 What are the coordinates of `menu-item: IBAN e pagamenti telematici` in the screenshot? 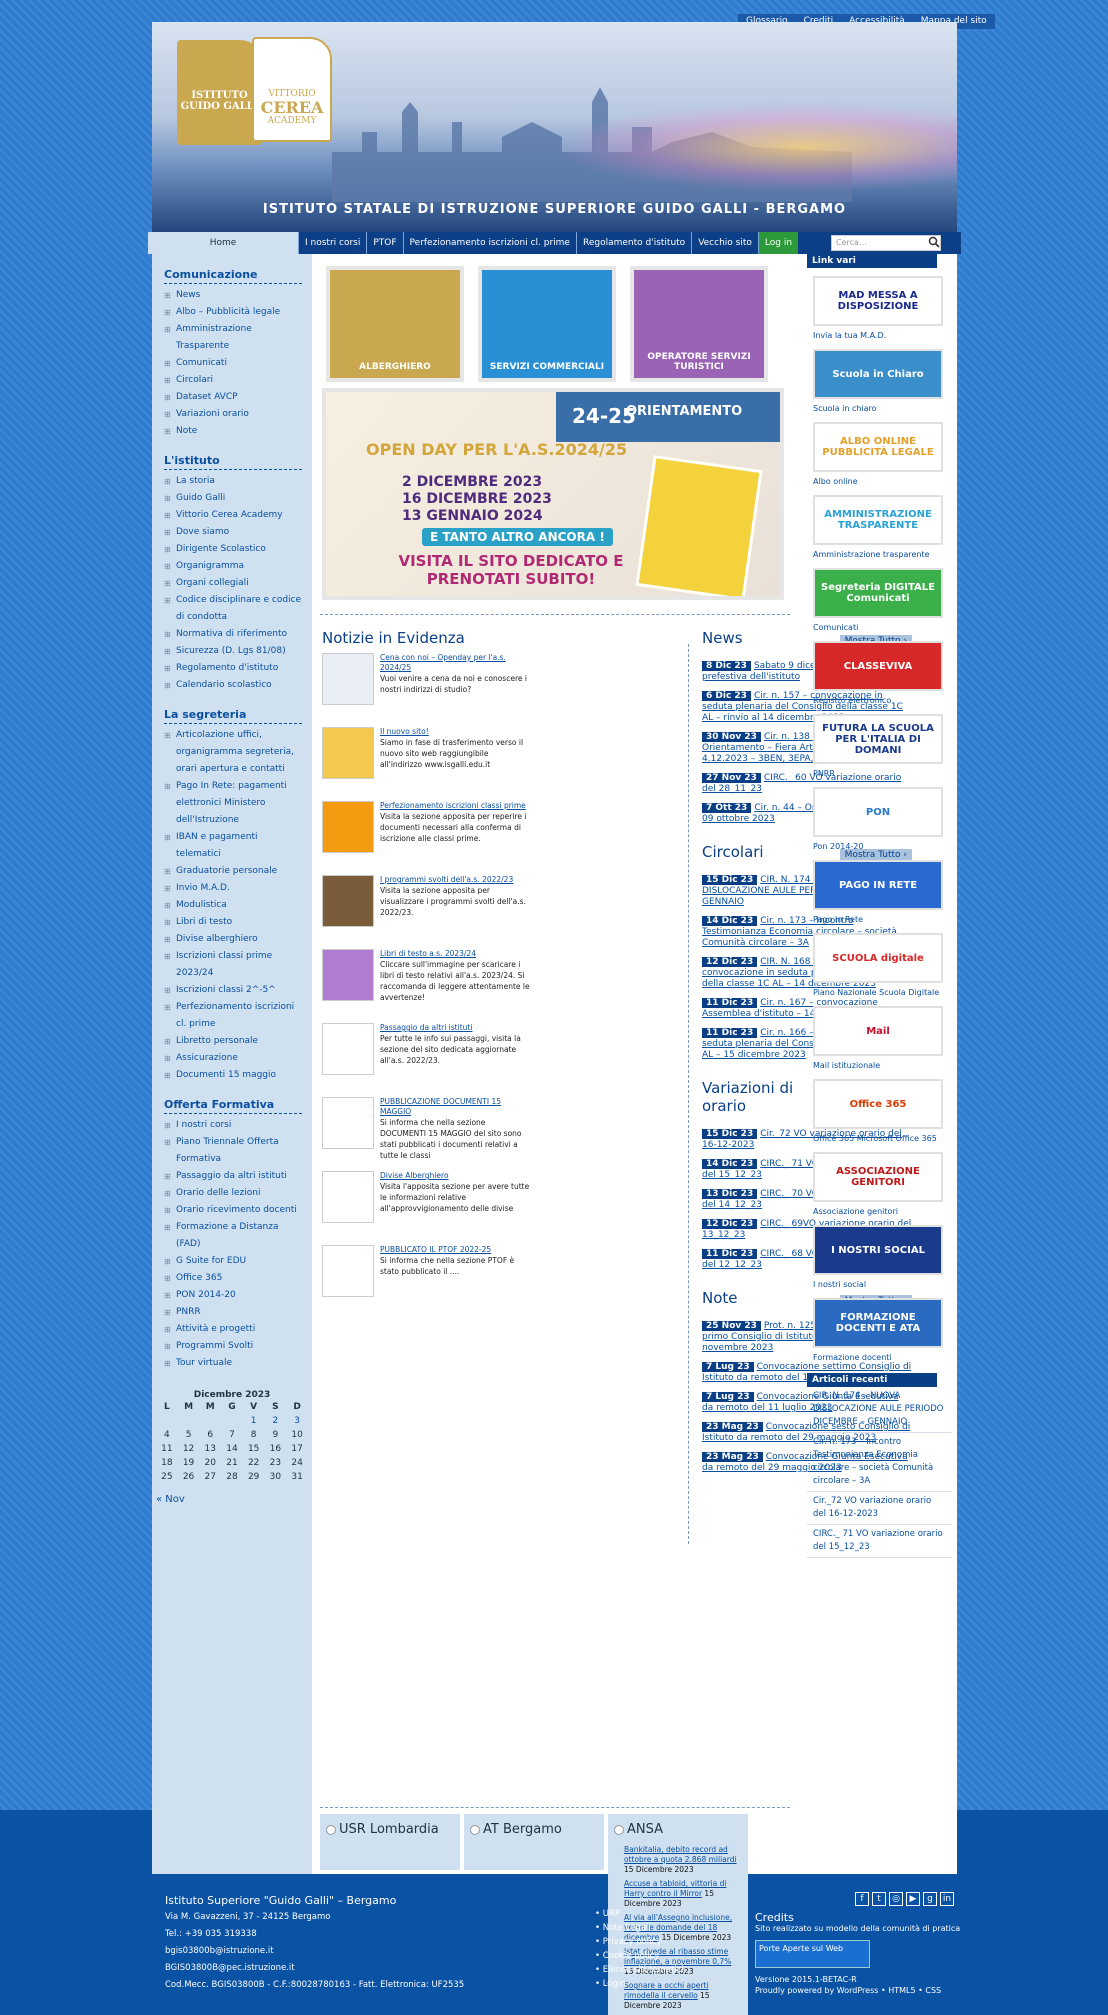 It's located at (233, 846).